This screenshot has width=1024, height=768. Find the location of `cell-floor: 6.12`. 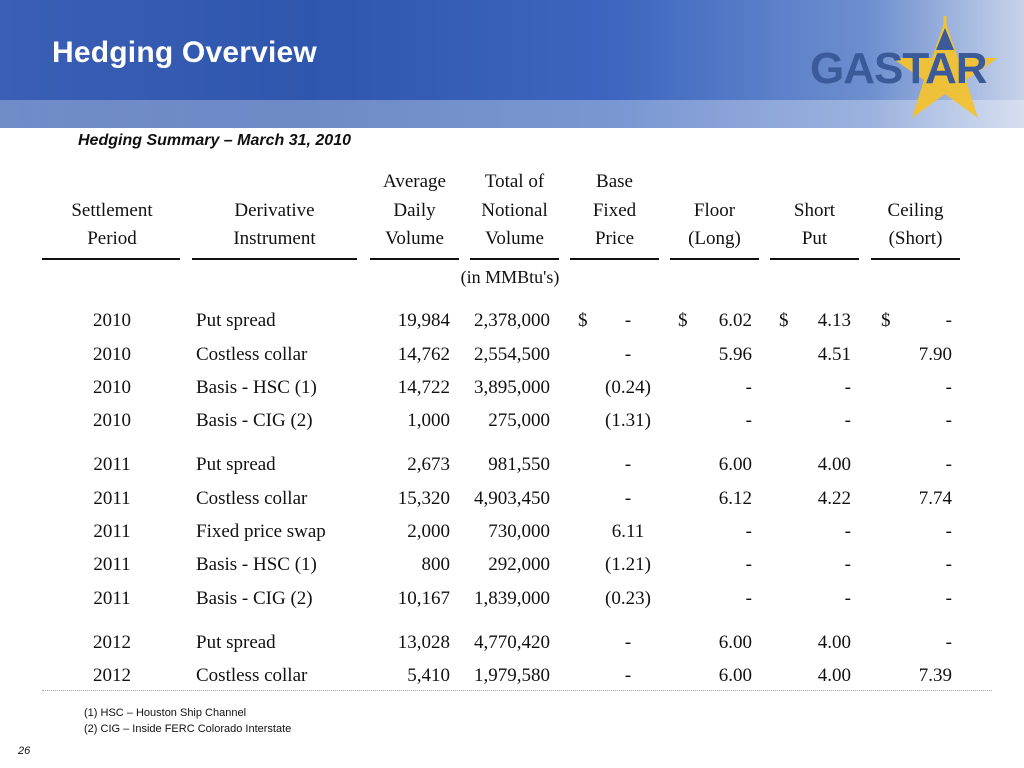

cell-floor: 6.12 is located at coordinates (735, 498).